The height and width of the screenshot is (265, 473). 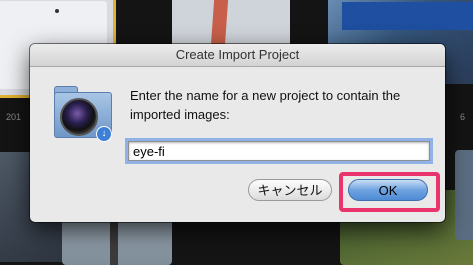 What do you see at coordinates (79, 117) in the screenshot?
I see `camera-lens-icon` at bounding box center [79, 117].